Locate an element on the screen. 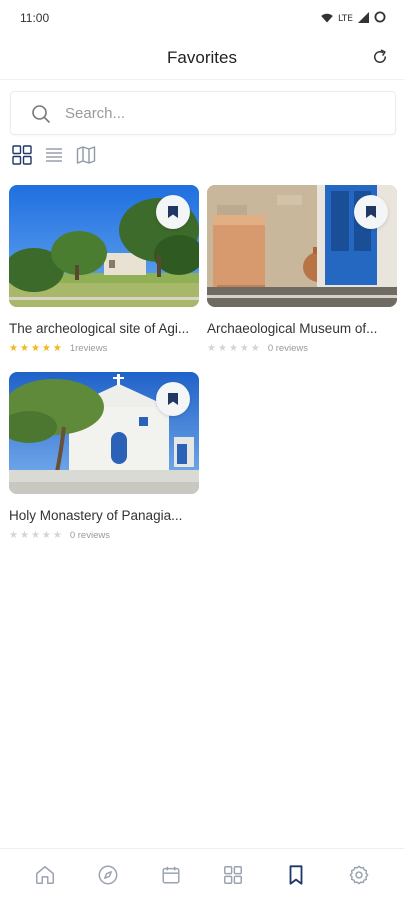  nav-calendar is located at coordinates (171, 875).